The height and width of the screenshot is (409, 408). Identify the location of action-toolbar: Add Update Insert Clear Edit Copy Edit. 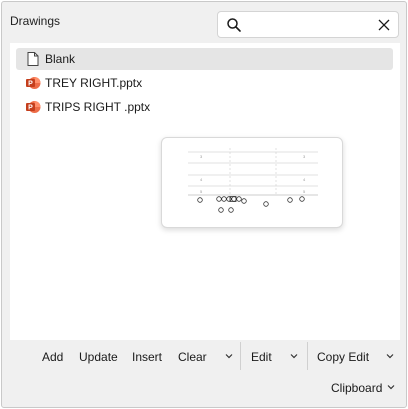
(204, 356).